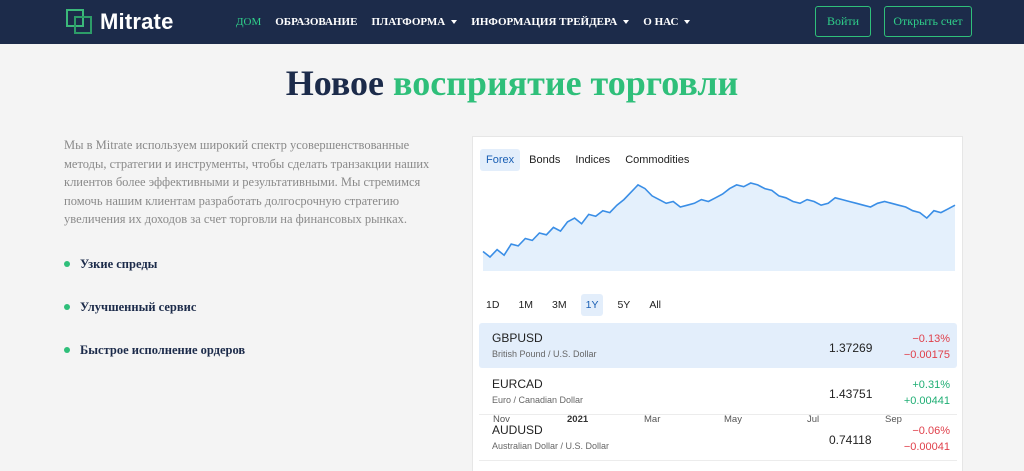 The width and height of the screenshot is (1024, 471). Describe the element at coordinates (931, 431) in the screenshot. I see `quote-change-pct: −0.06%` at that location.